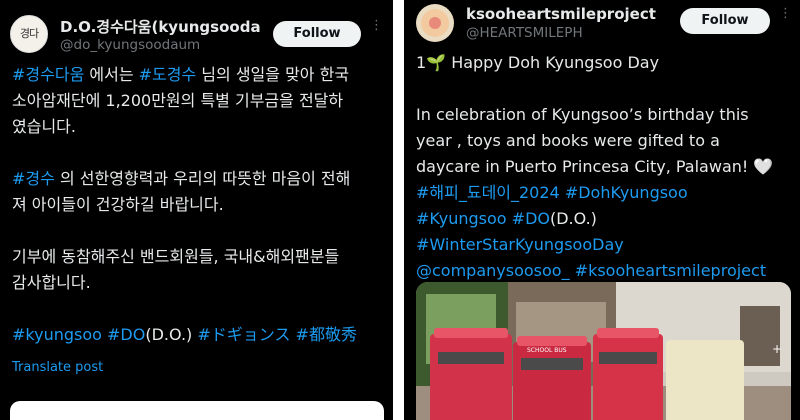 The image size is (800, 420). I want to click on text-segment: 감사합니다., so click(51, 282).